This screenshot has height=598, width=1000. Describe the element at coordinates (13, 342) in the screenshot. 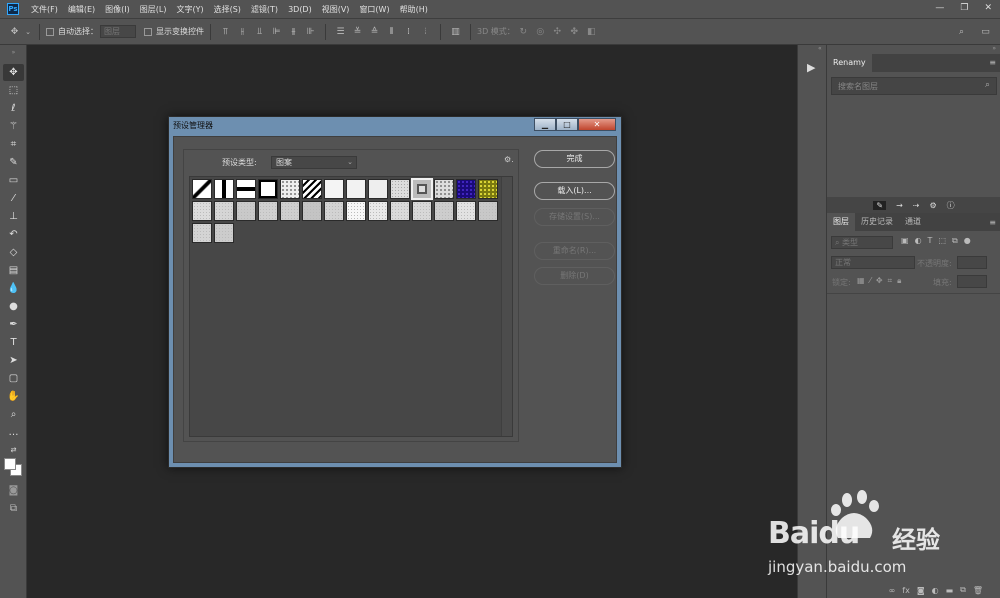

I see `type-tool-icon: T` at that location.